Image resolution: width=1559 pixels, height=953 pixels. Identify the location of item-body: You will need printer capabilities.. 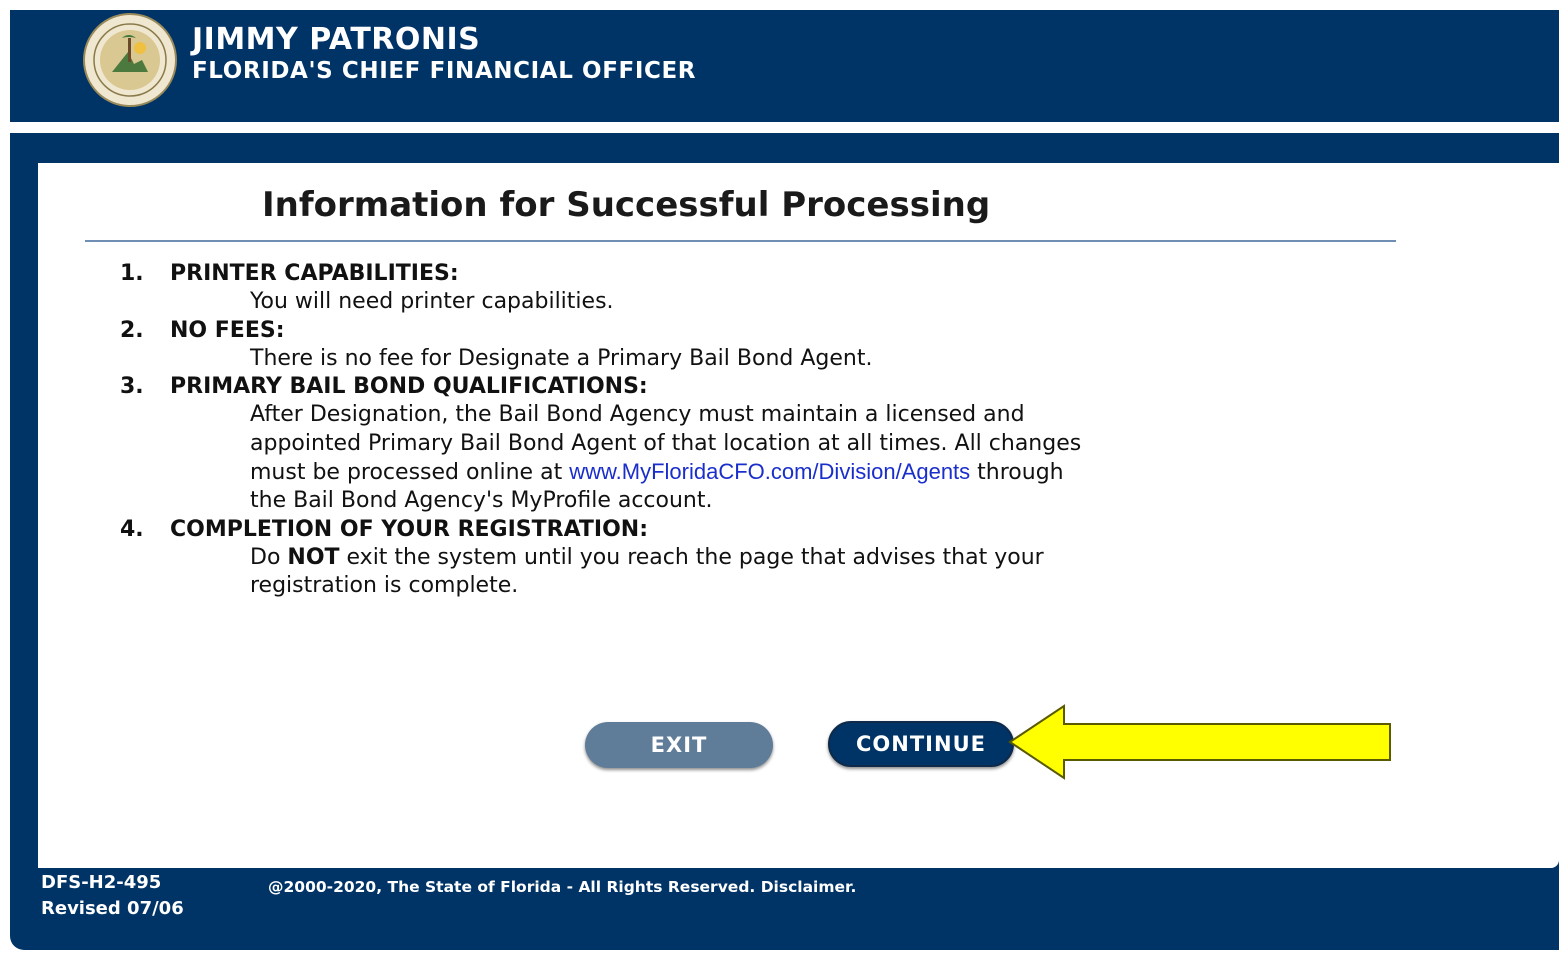
(432, 302).